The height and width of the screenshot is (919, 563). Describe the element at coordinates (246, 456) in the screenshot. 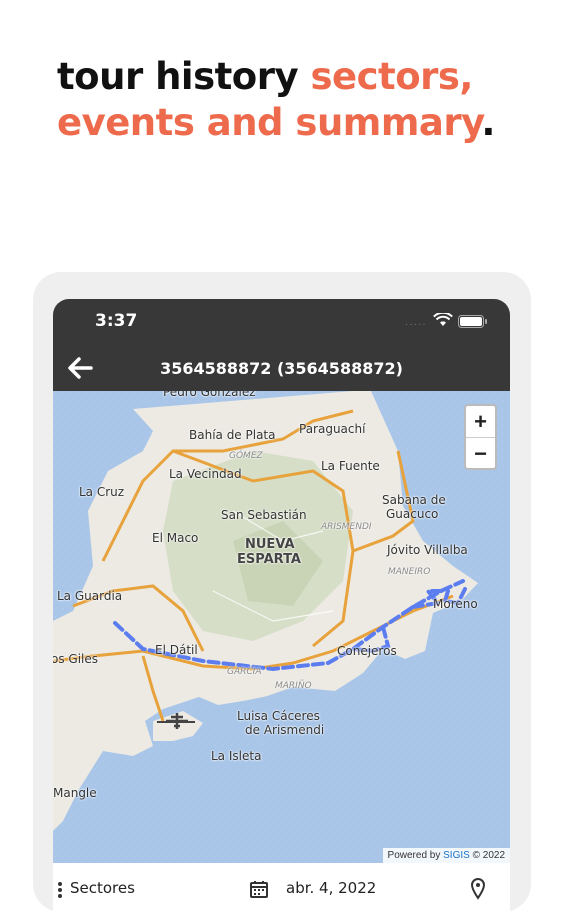

I see `map-label: GÓMEZ` at that location.